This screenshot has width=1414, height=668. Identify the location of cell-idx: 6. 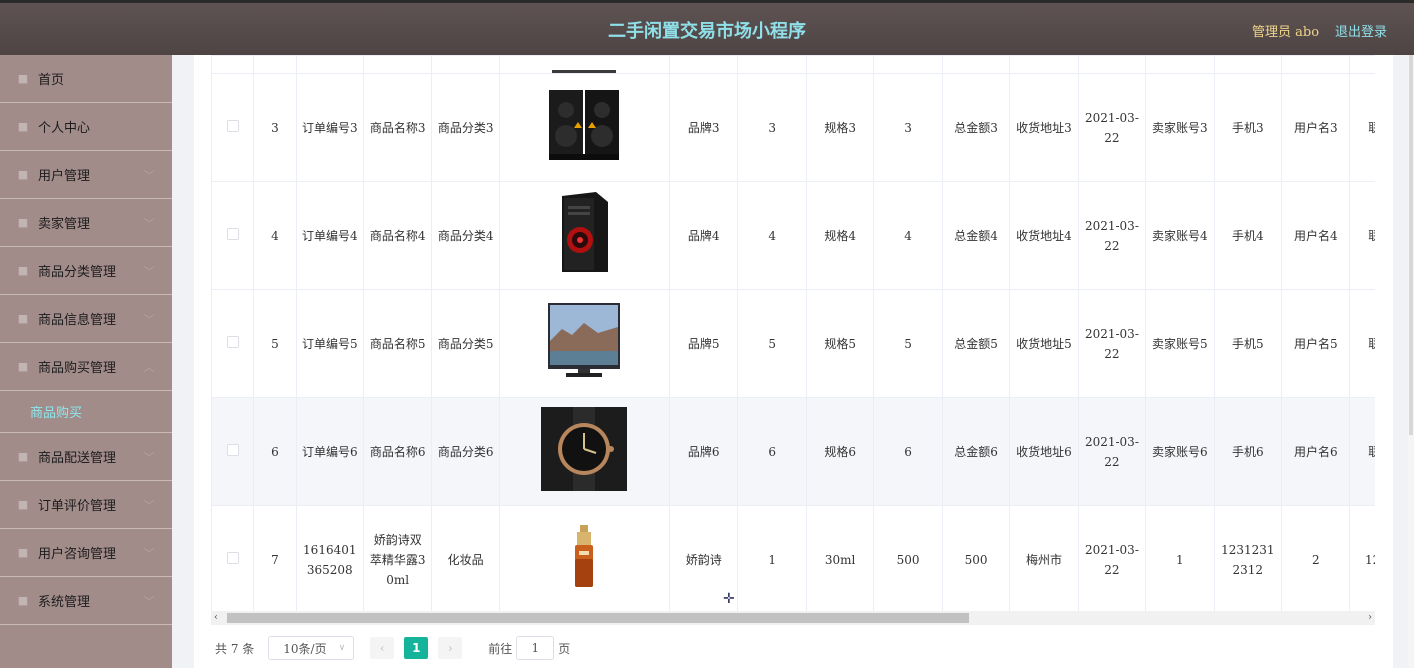
(275, 451).